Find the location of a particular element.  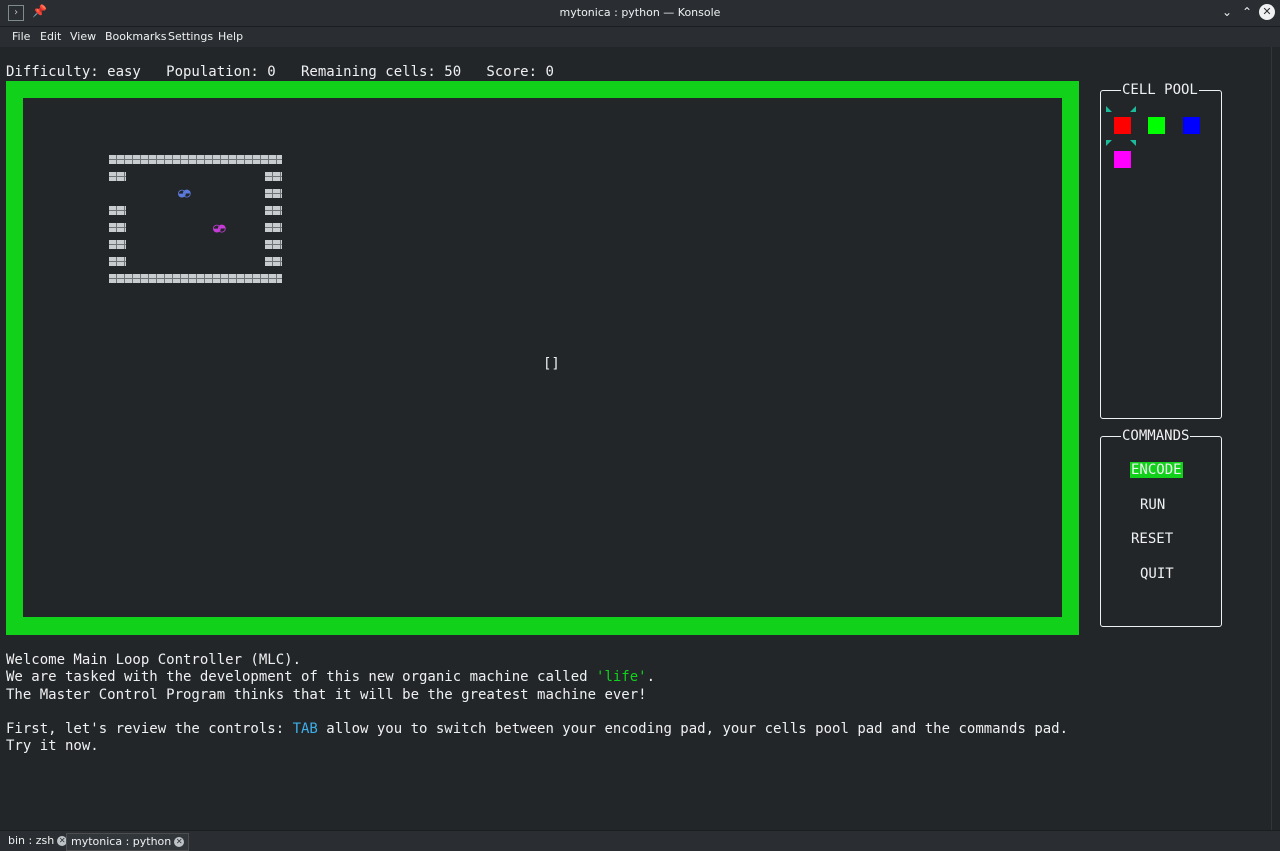

tab-key-highlight: TAB is located at coordinates (305, 729).